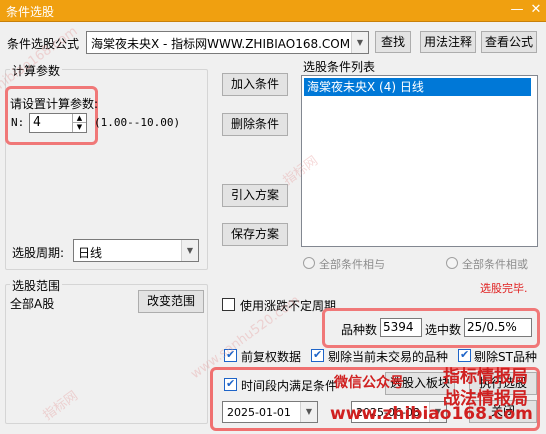 Image resolution: width=546 pixels, height=434 pixels. I want to click on adjusted-data-label: 前复权数据, so click(271, 357).